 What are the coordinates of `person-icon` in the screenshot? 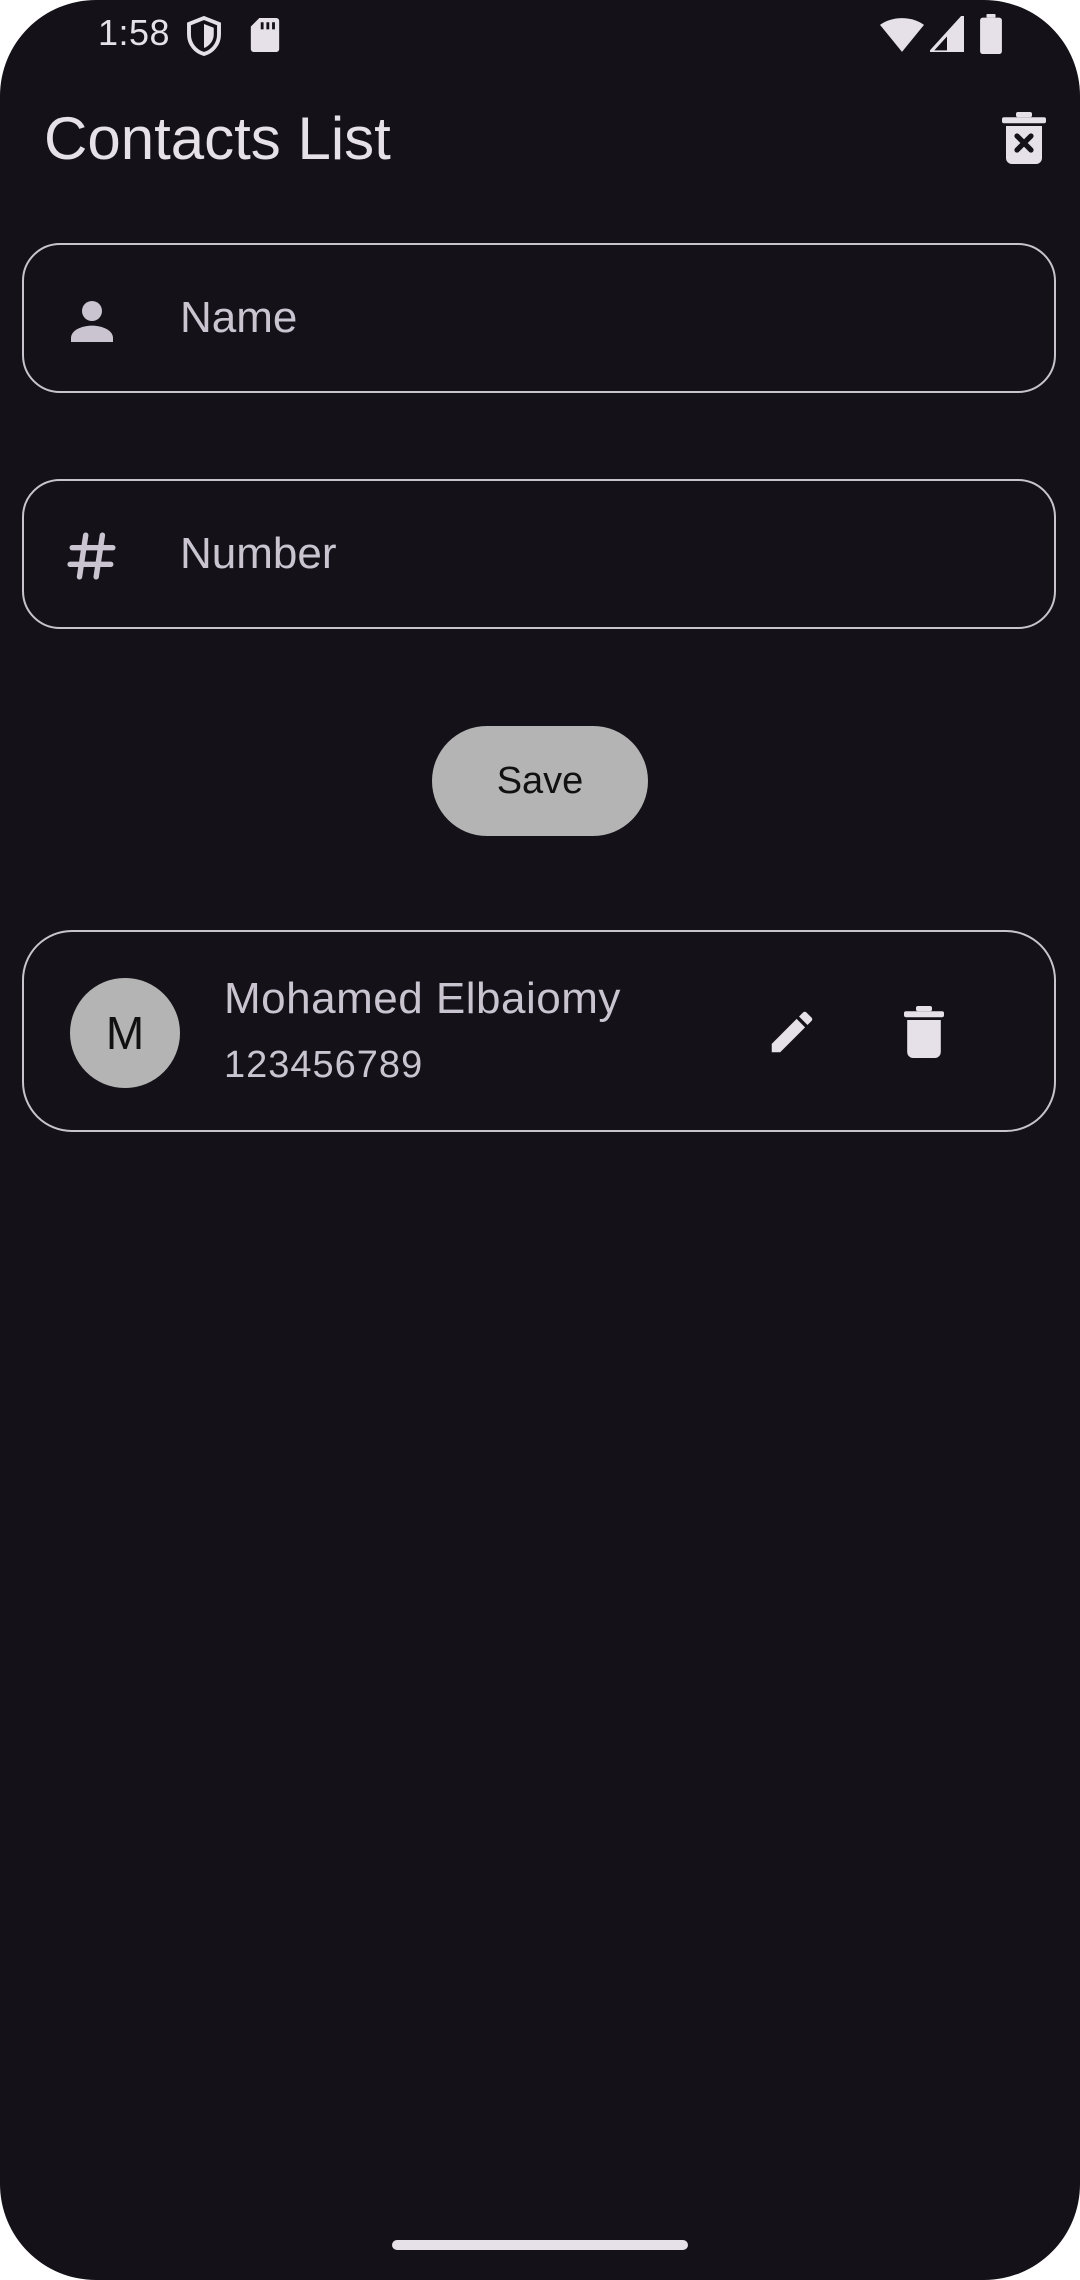 It's located at (92, 320).